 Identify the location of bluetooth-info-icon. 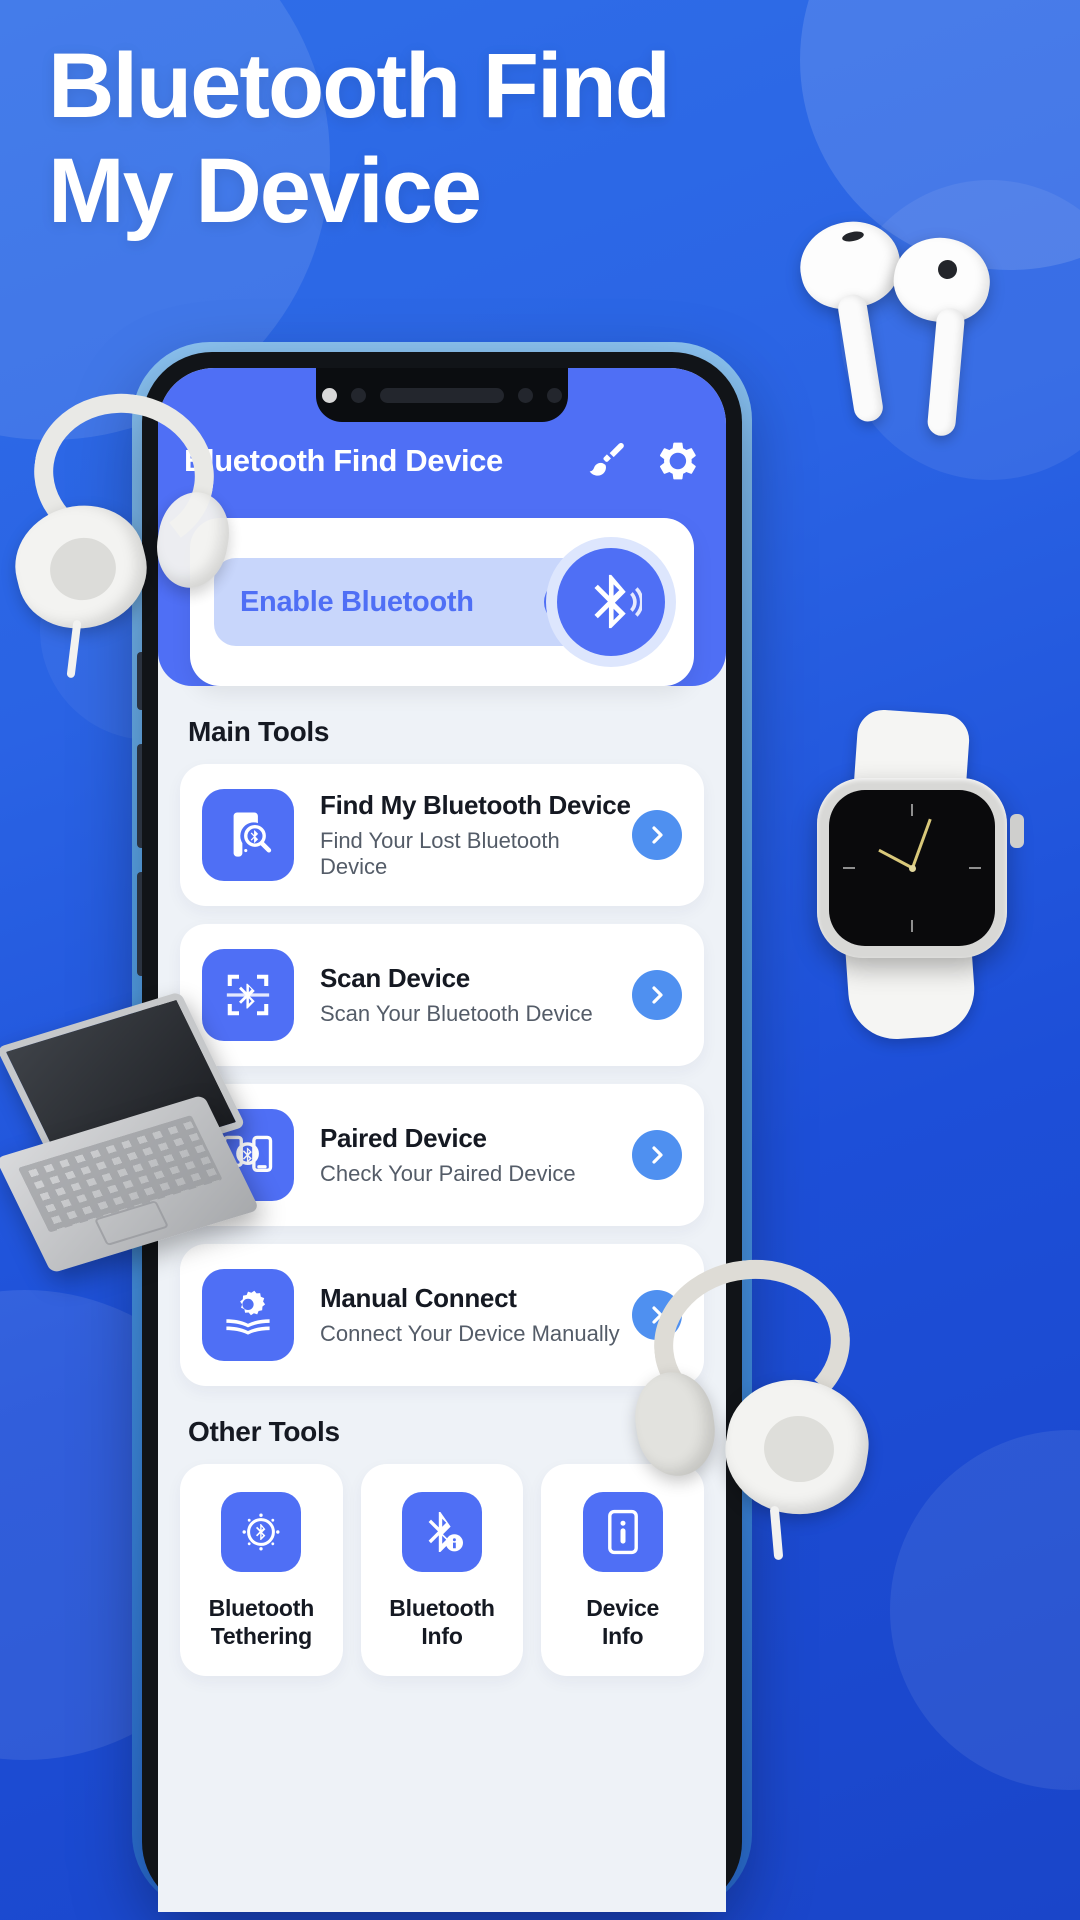
(442, 1532).